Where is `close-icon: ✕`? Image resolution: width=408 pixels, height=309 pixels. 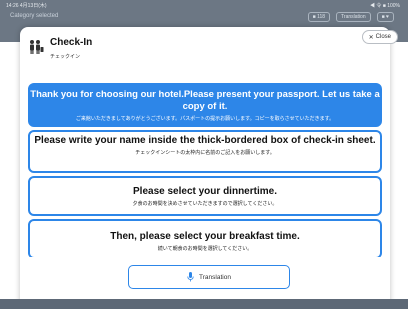 close-icon: ✕ is located at coordinates (371, 37).